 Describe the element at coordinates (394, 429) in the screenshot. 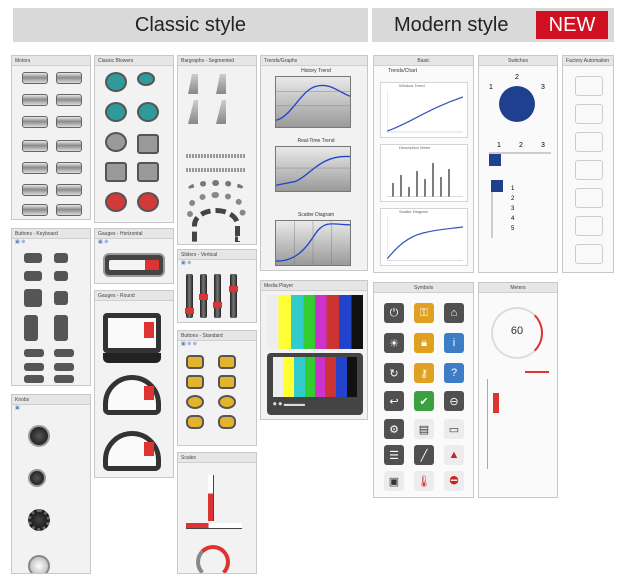

I see `settings-icon: ⚙` at that location.